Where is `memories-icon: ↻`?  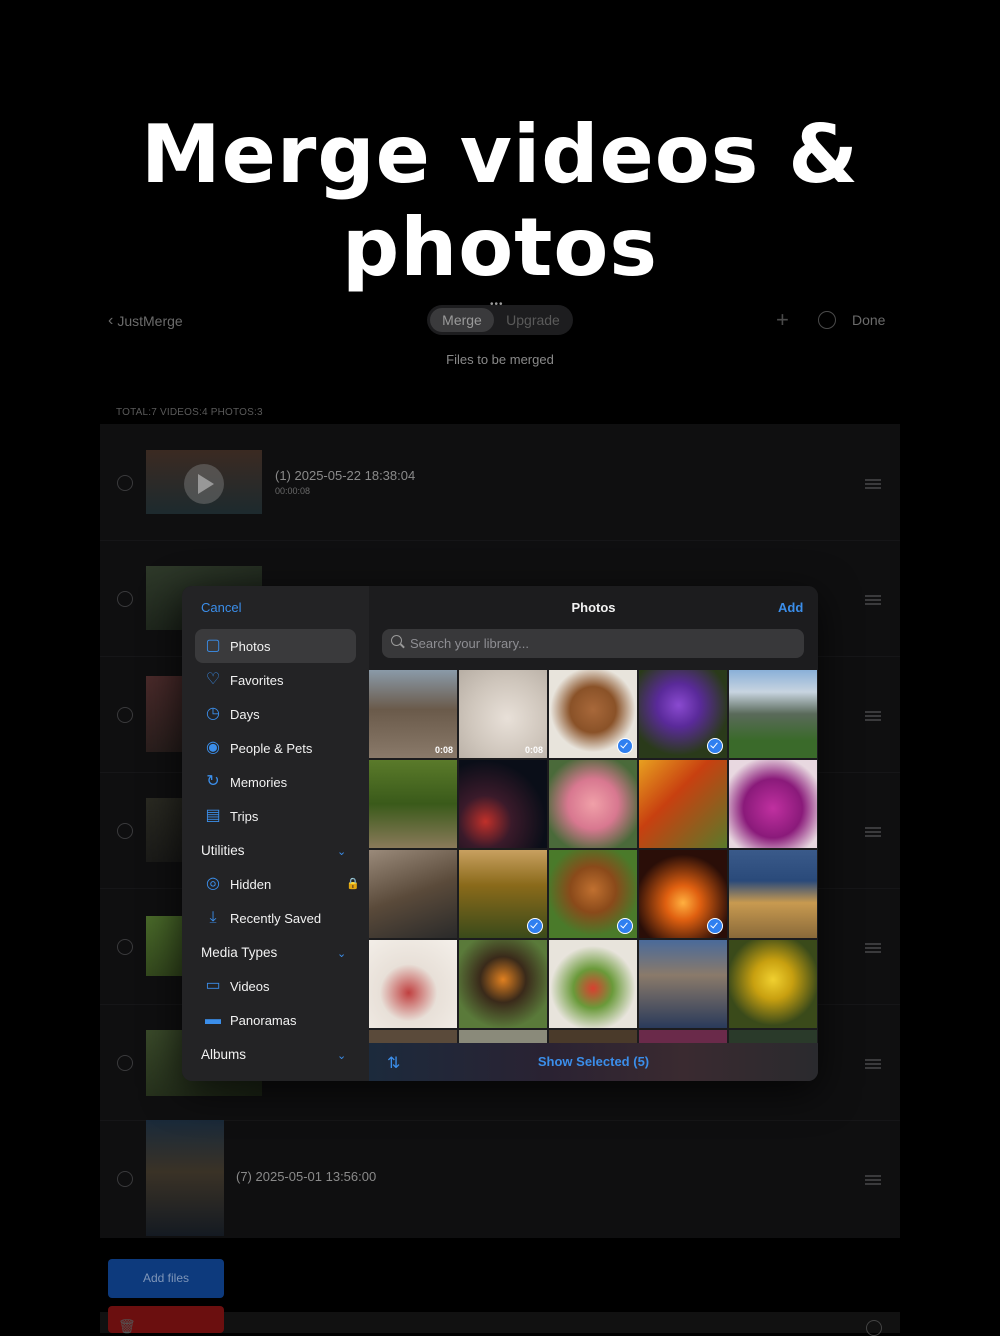
memories-icon: ↻ is located at coordinates (213, 781).